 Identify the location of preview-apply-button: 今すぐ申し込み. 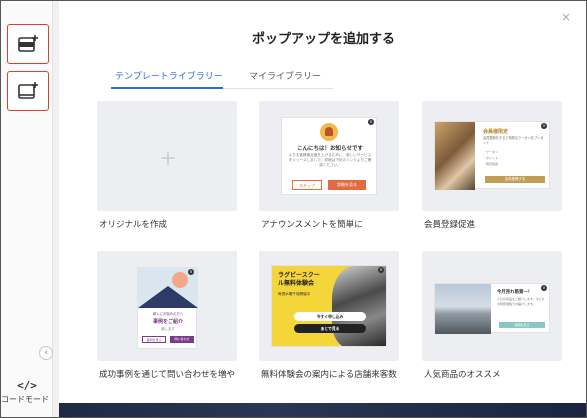
(330, 316).